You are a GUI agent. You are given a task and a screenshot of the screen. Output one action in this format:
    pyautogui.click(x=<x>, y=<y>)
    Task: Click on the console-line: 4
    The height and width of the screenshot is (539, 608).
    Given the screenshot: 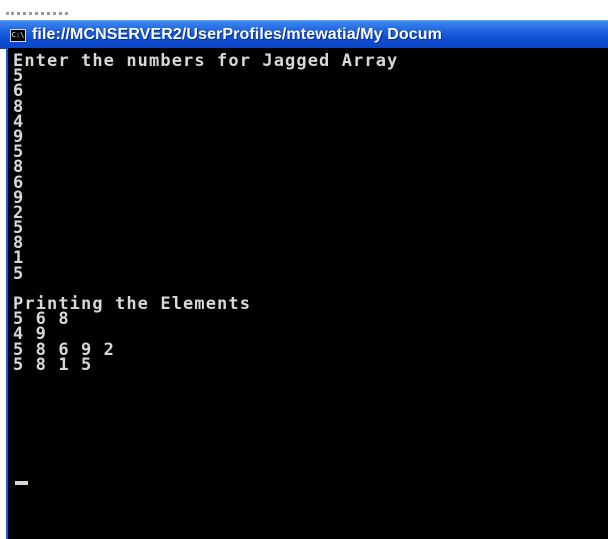 What is the action you would take?
    pyautogui.click(x=19, y=121)
    